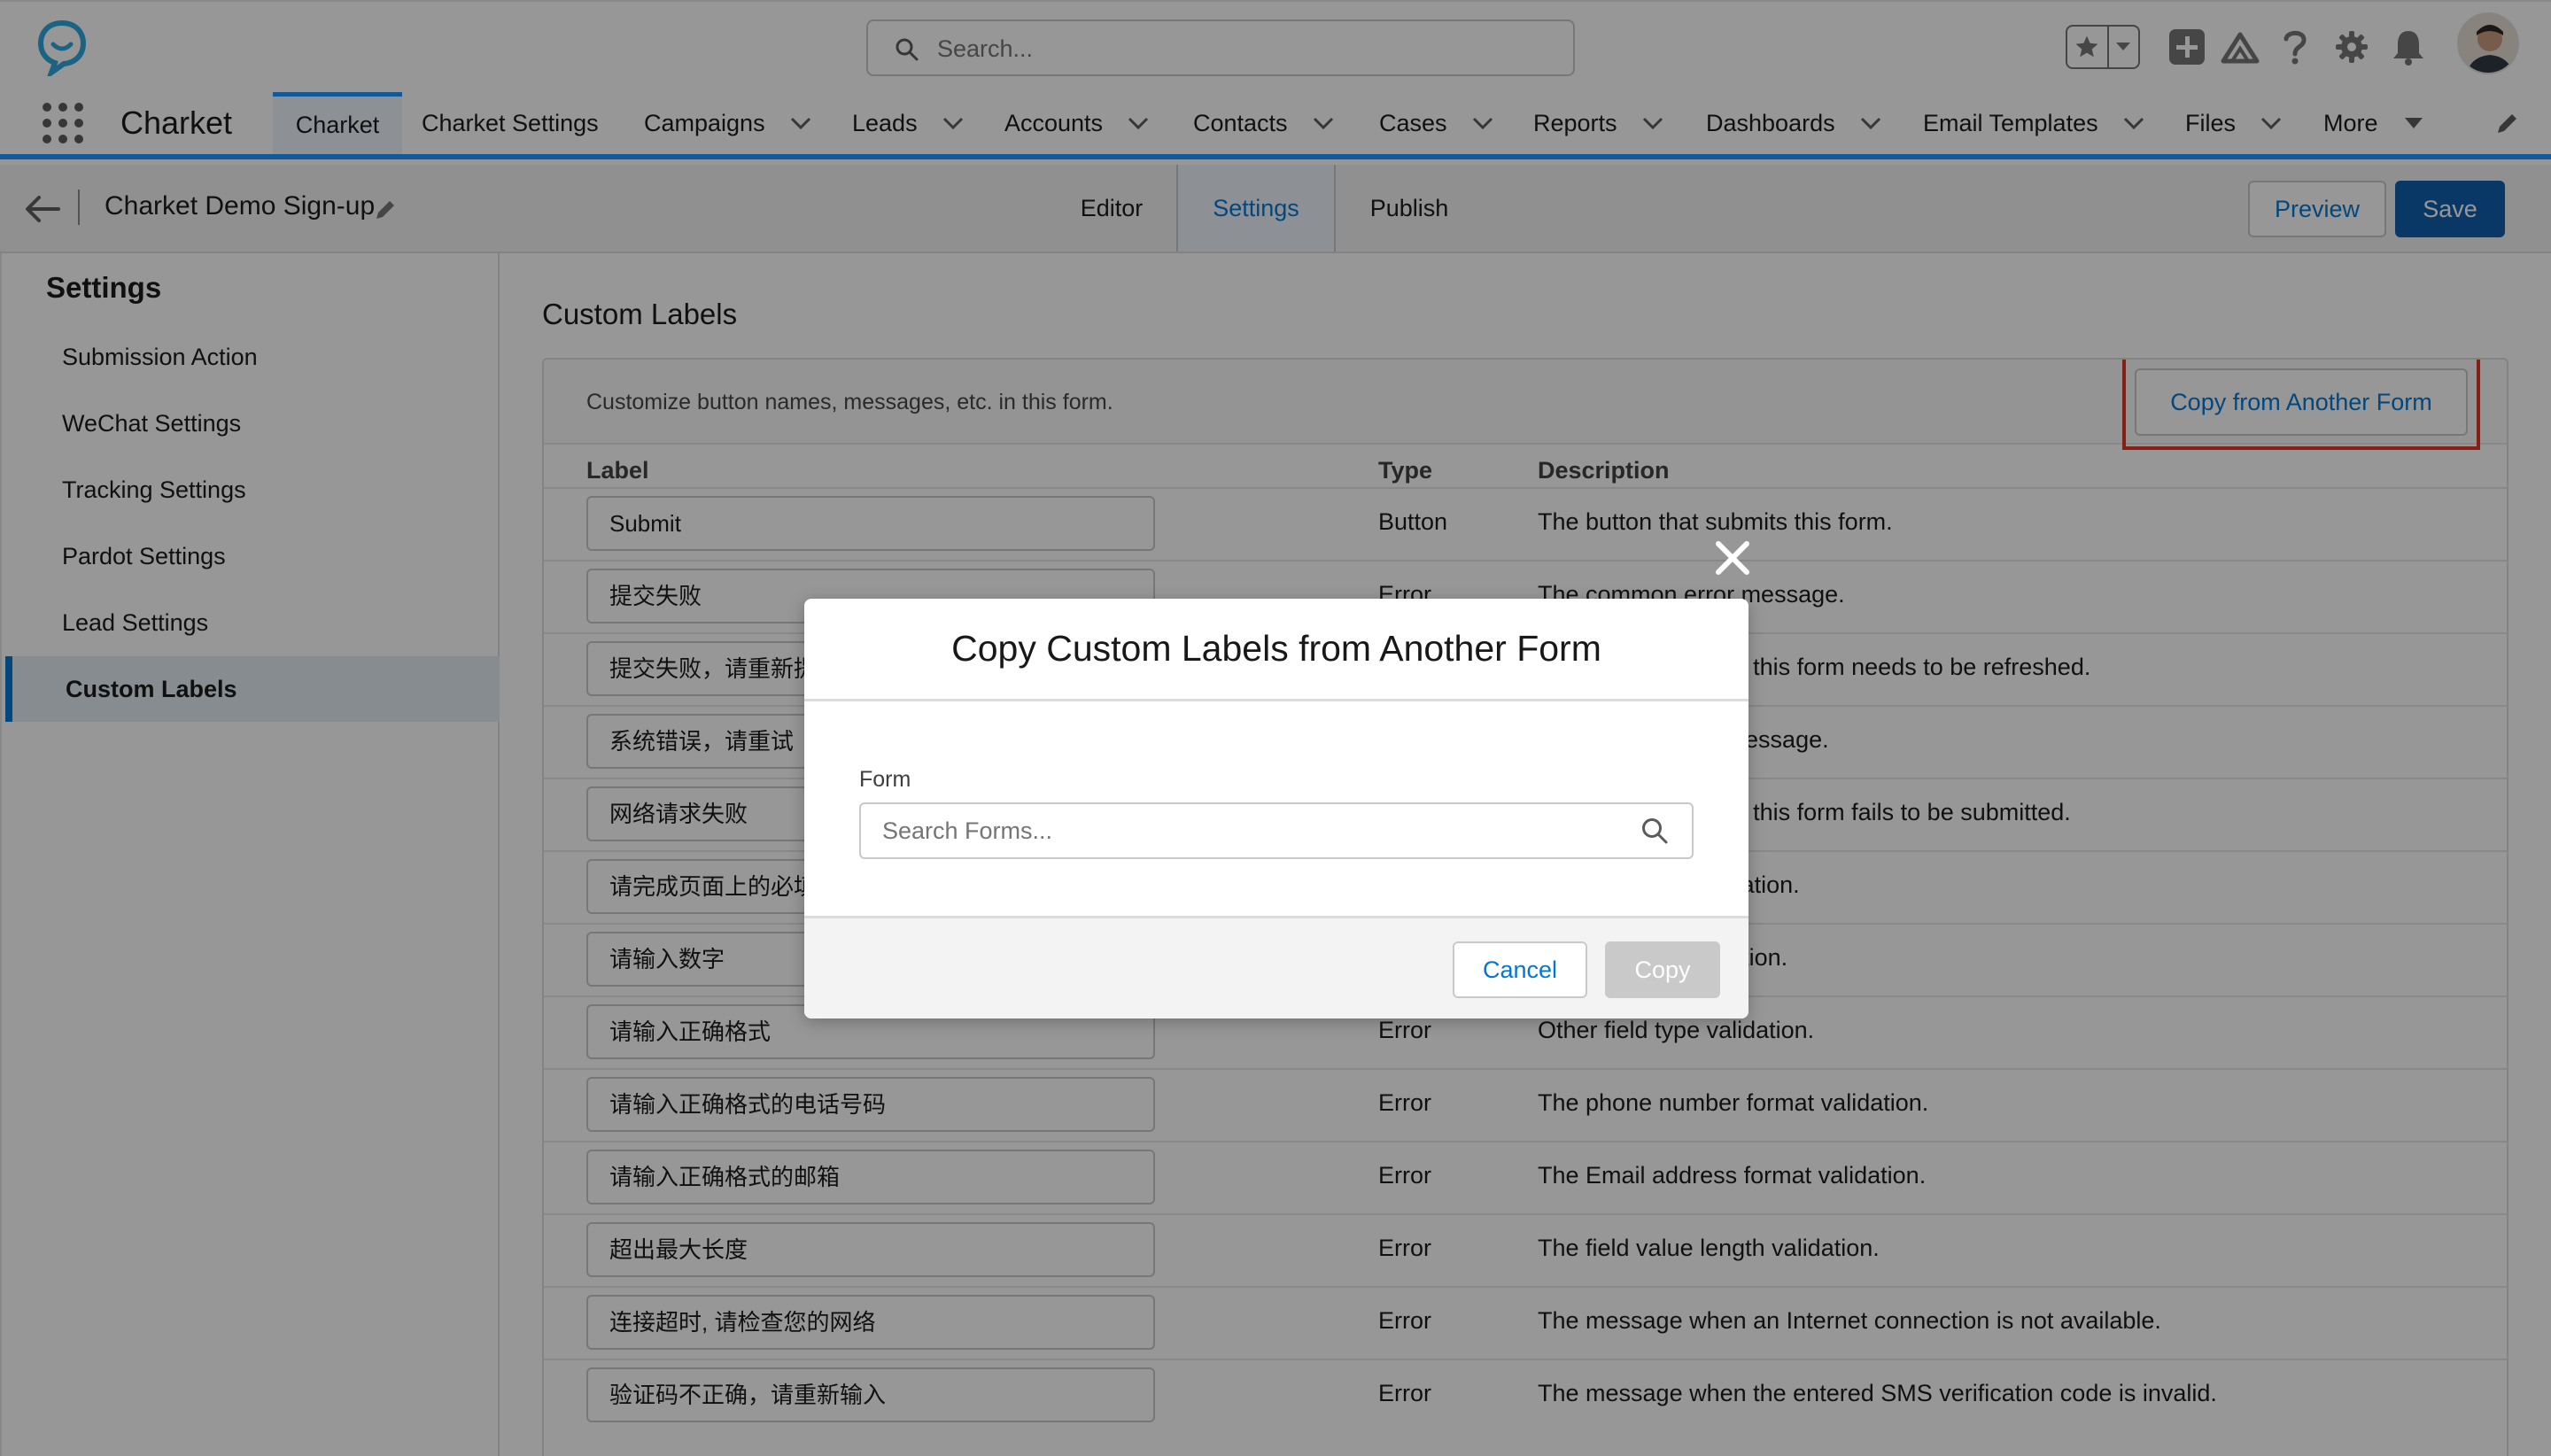  What do you see at coordinates (1655, 831) in the screenshot?
I see `search-icon` at bounding box center [1655, 831].